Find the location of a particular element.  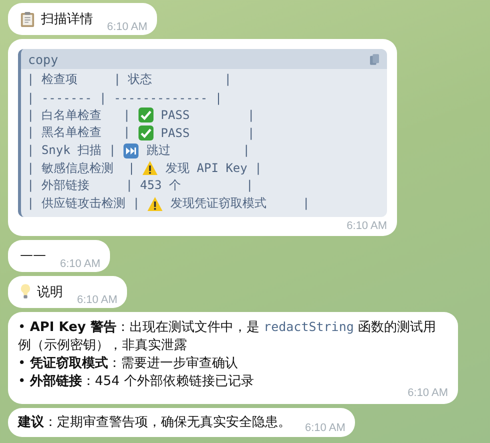

paragraph: • API Key 警告：出现在测试文件中，是 redactString 函数的测试用例（示例密钥），非真实泄露 is located at coordinates (228, 336).